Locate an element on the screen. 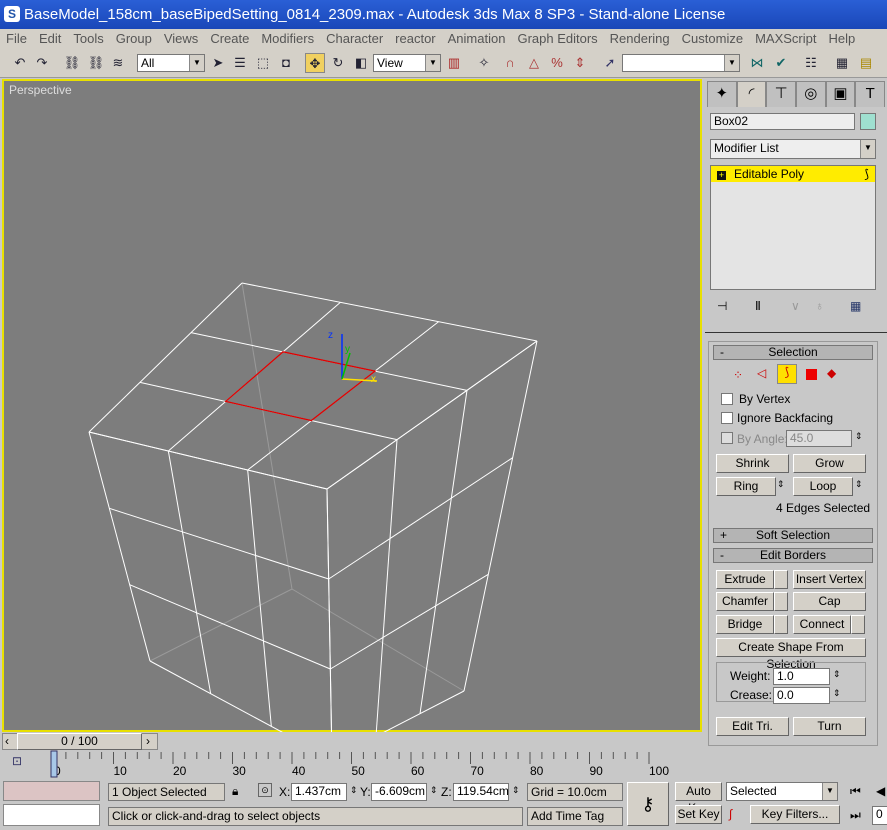  display-icon: ▣ is located at coordinates (840, 94).